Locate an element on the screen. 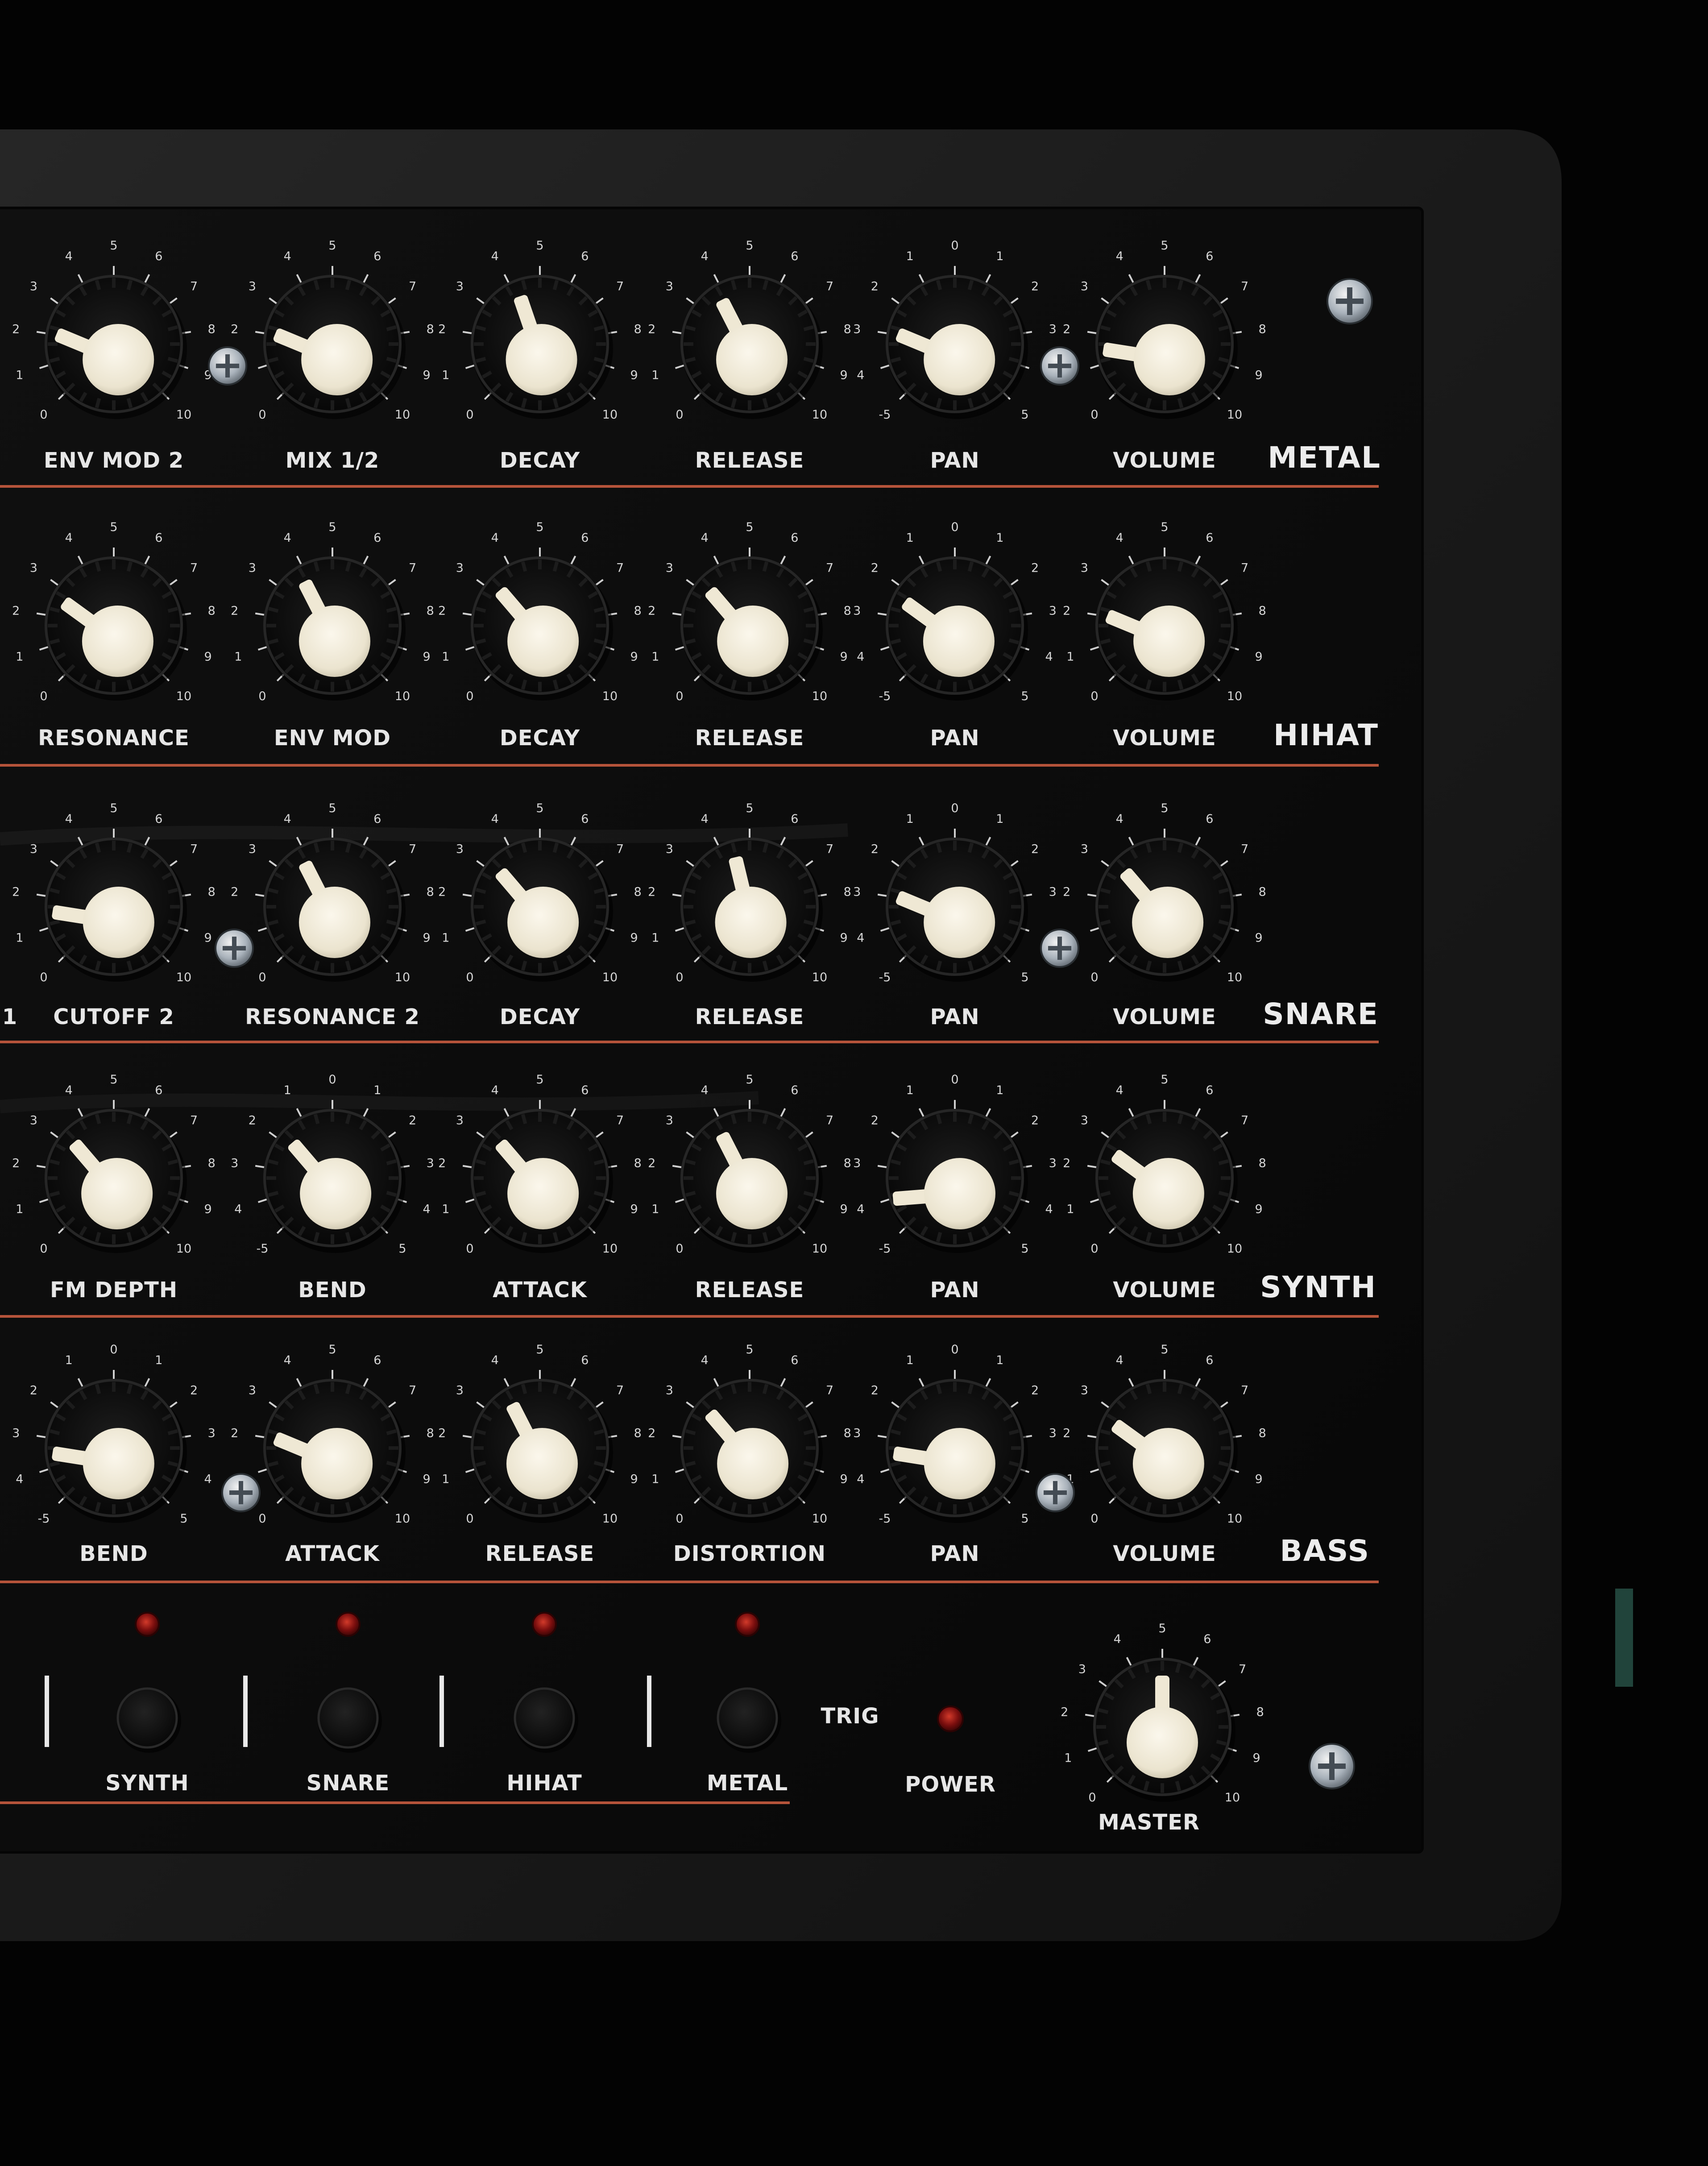  trigger-button-snare is located at coordinates (348, 1718).